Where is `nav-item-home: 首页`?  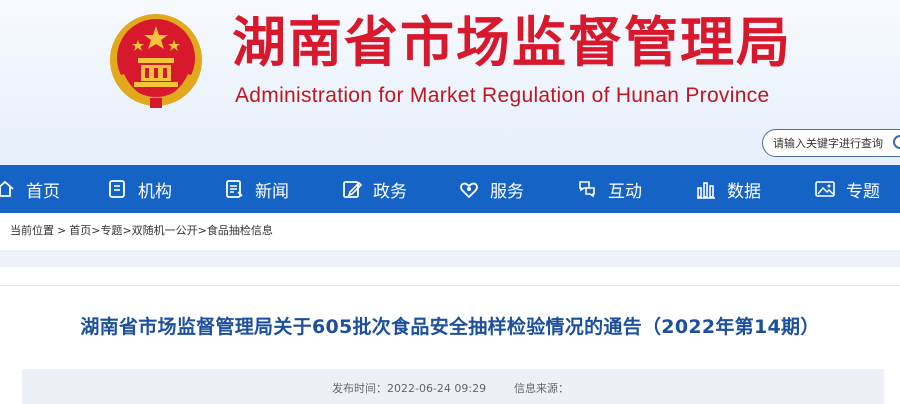
nav-item-home: 首页 is located at coordinates (30, 189).